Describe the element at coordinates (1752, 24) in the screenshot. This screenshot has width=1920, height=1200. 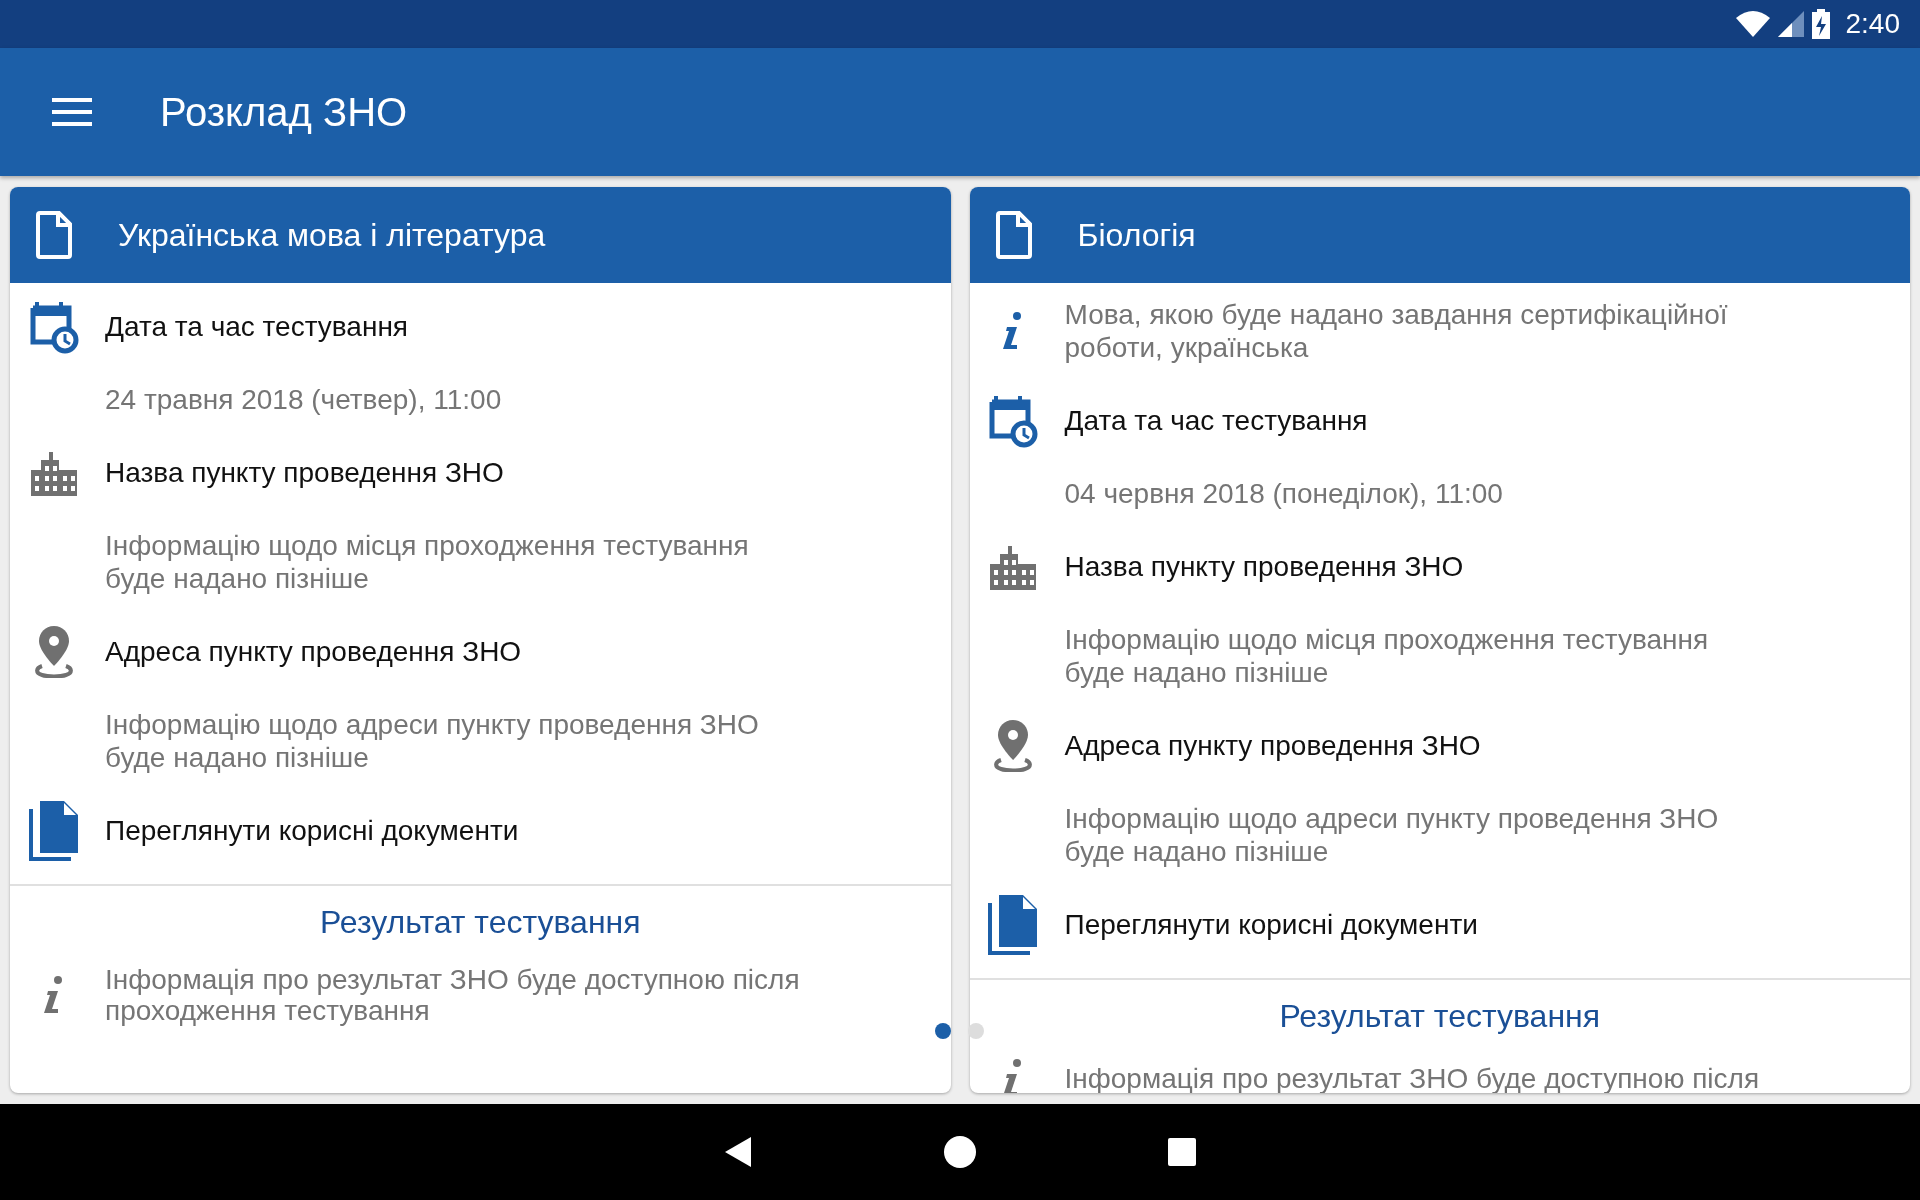
I see `wifi-icon` at that location.